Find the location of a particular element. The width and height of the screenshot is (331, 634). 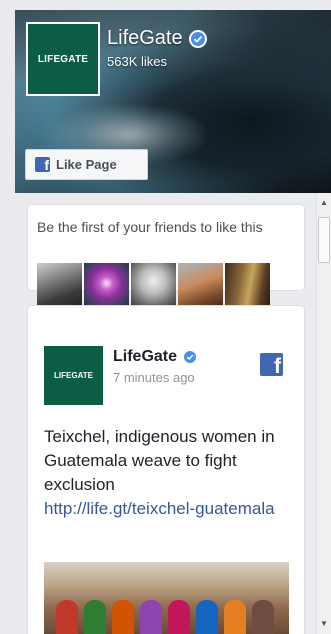

page-name: LifeGate is located at coordinates (157, 38).